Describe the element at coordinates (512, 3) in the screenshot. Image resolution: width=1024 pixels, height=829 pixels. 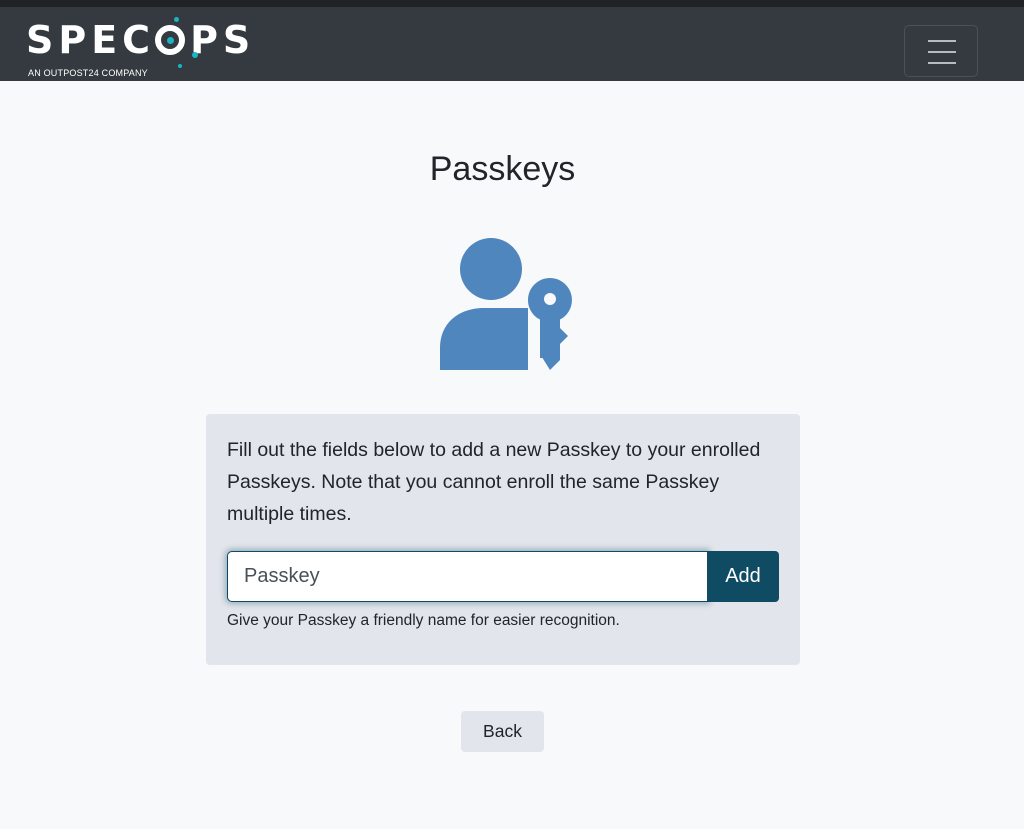
I see `window-top-strip` at that location.